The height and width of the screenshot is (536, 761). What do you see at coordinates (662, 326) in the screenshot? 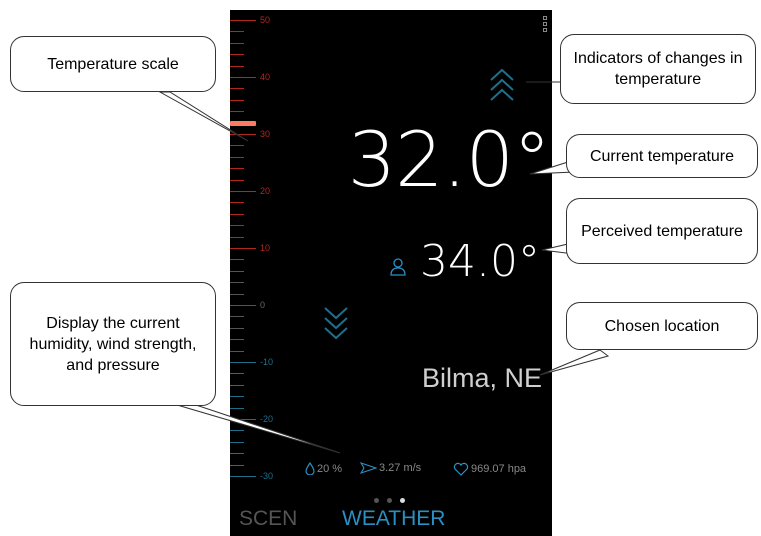
I see `callout-chosen-location: Chosen location` at bounding box center [662, 326].